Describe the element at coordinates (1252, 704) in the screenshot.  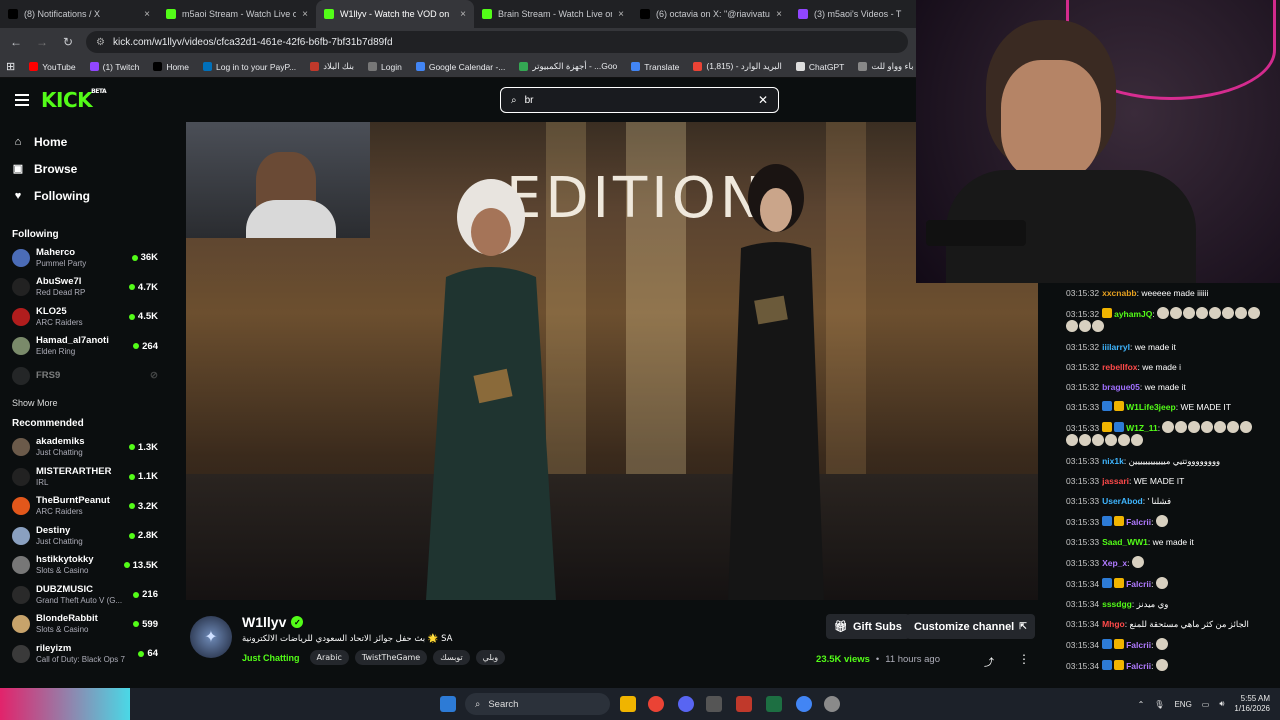
I see `clock: 5:55 AM 1/16/2026` at that location.